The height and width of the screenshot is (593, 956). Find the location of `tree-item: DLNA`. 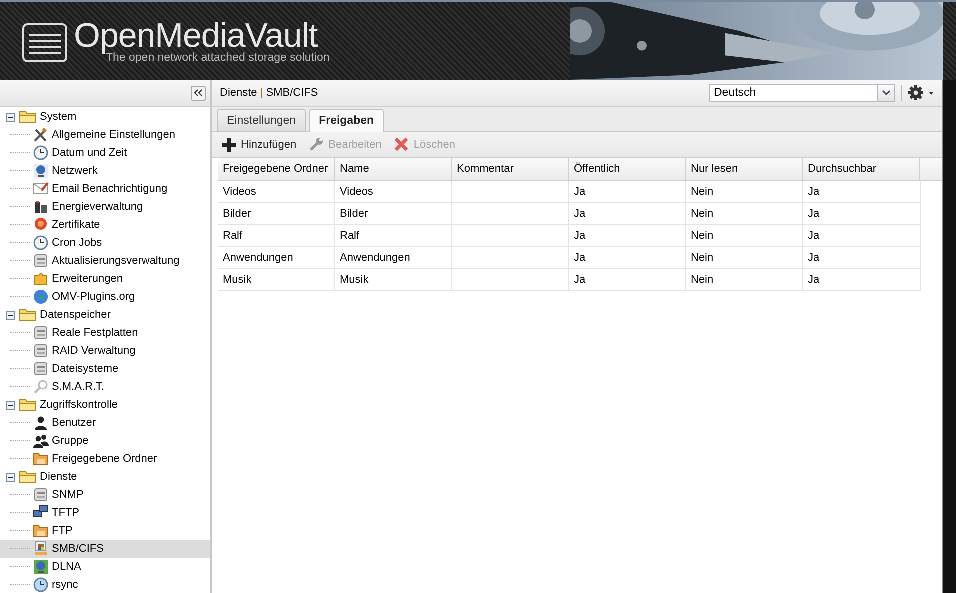

tree-item: DLNA is located at coordinates (105, 567).